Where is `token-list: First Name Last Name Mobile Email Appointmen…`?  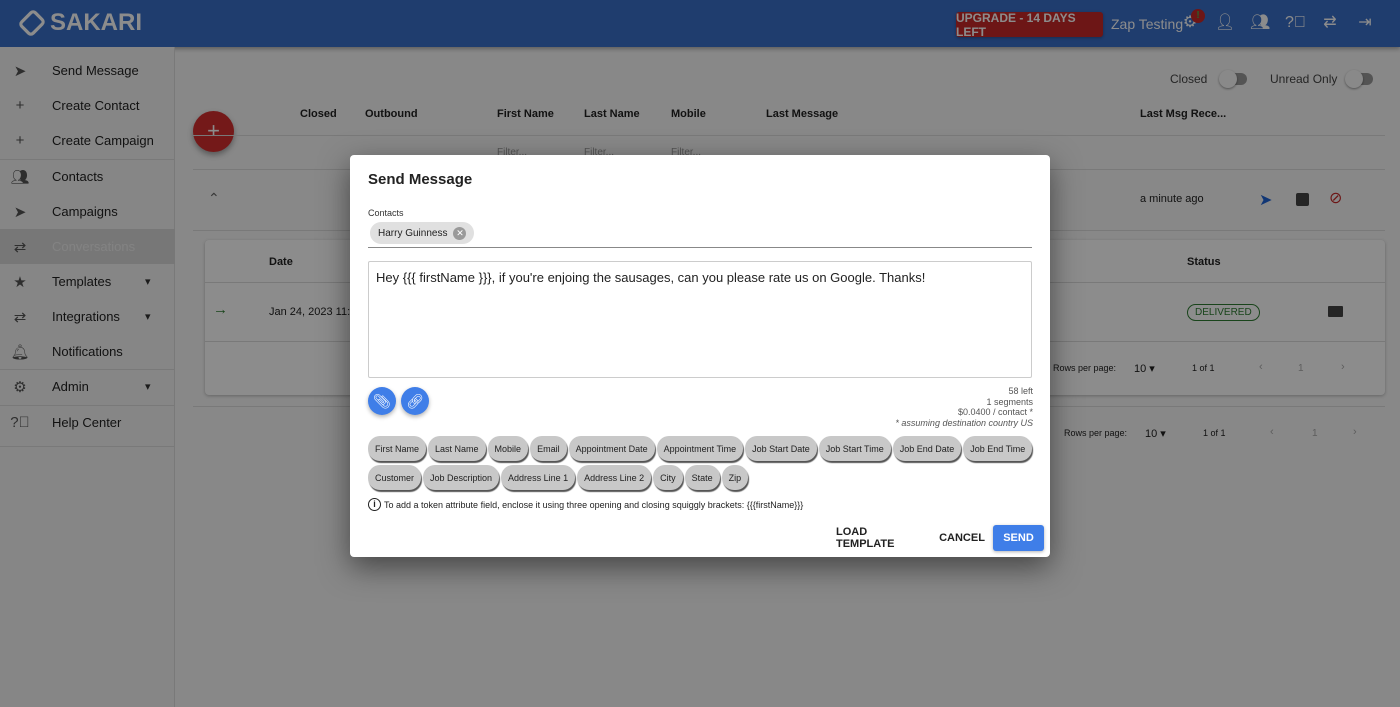
token-list: First Name Last Name Mobile Email Appointmen… is located at coordinates (703, 464).